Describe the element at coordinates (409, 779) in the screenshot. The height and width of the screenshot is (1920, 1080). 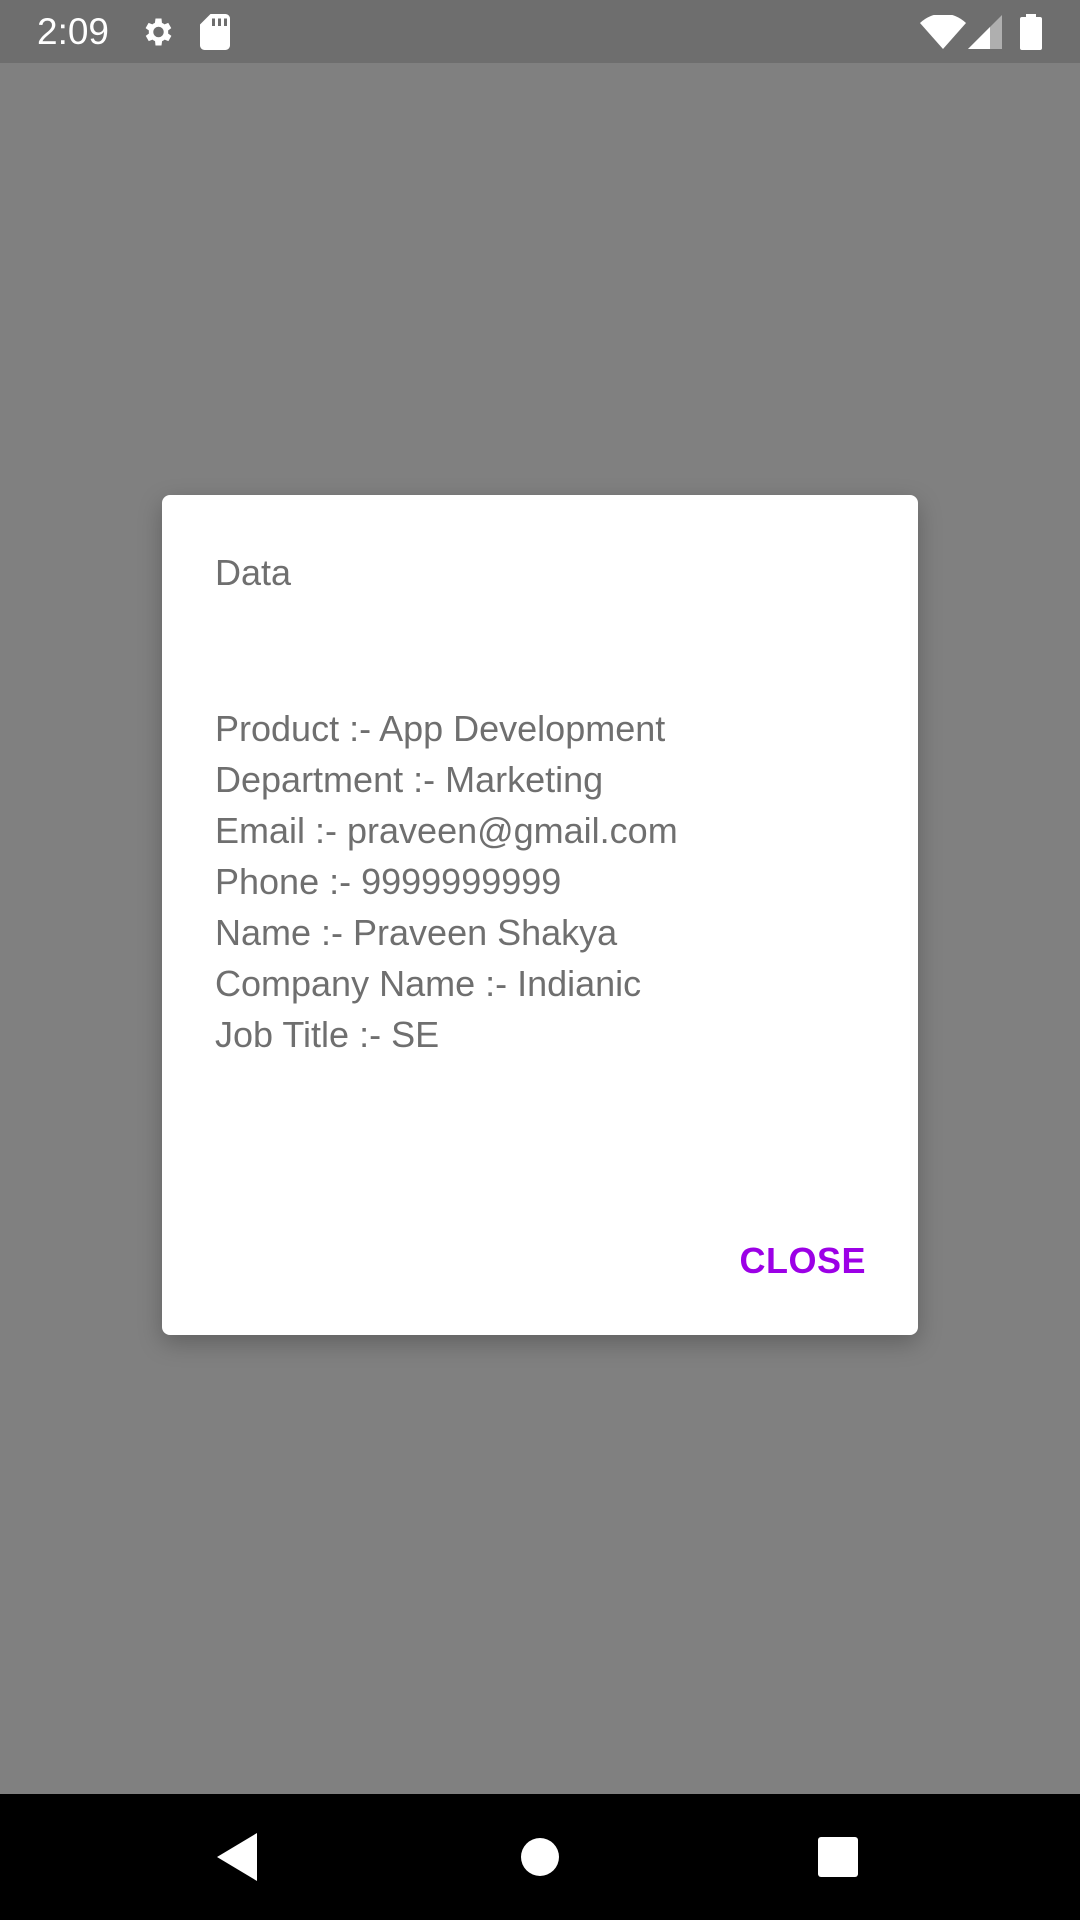
I see `department-line: Department :- Marketing` at that location.